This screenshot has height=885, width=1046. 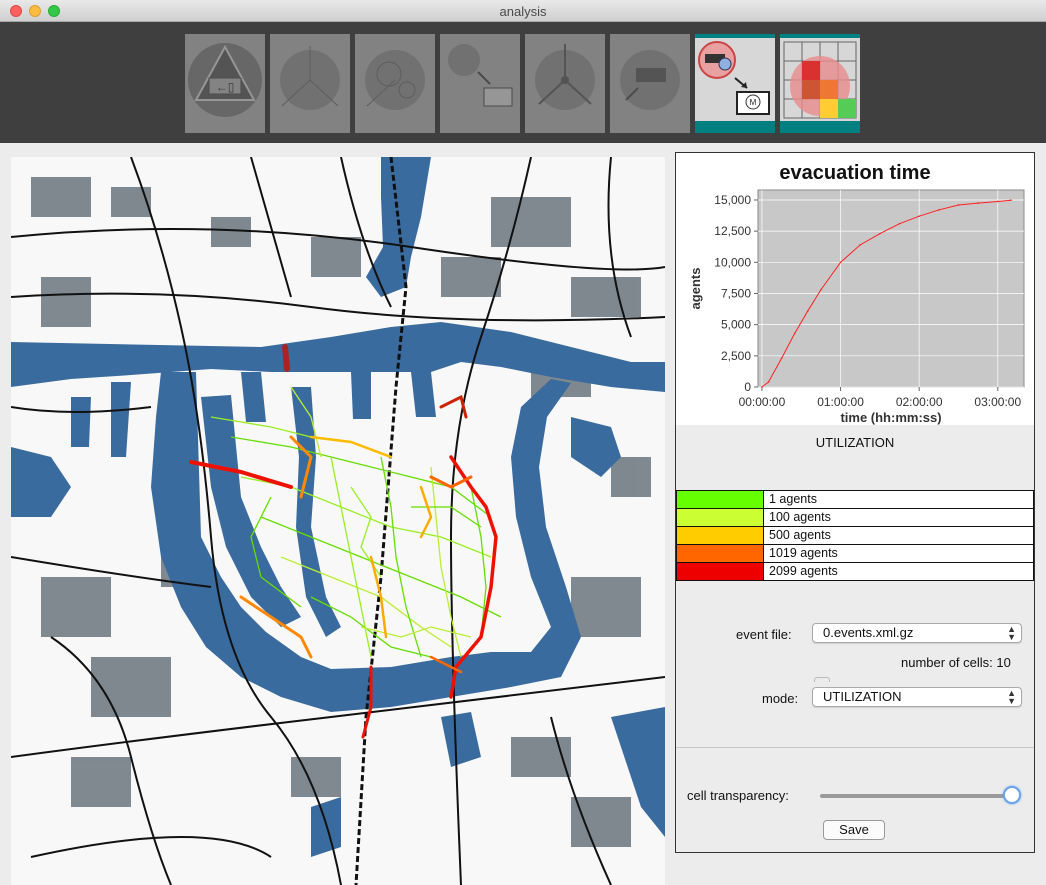 I want to click on bus-routing-tool-button, so click(x=650, y=83).